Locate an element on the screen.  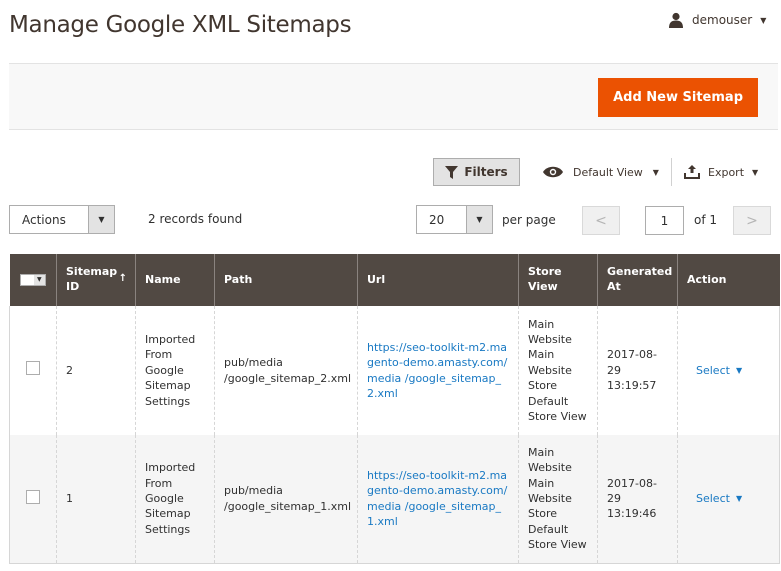
filter-icon is located at coordinates (452, 172).